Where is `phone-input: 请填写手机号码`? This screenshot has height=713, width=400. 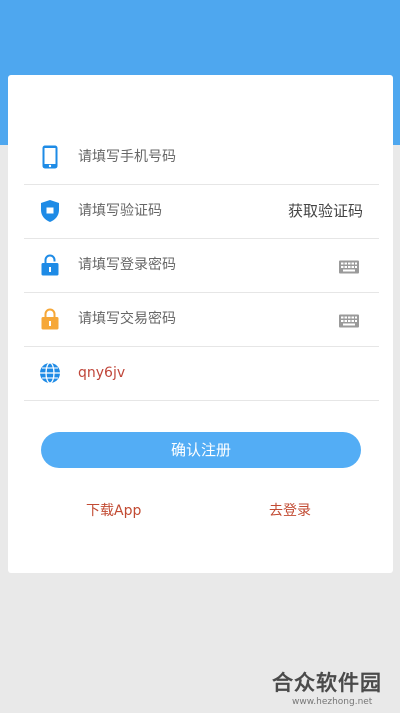
phone-input: 请填写手机号码 is located at coordinates (127, 157).